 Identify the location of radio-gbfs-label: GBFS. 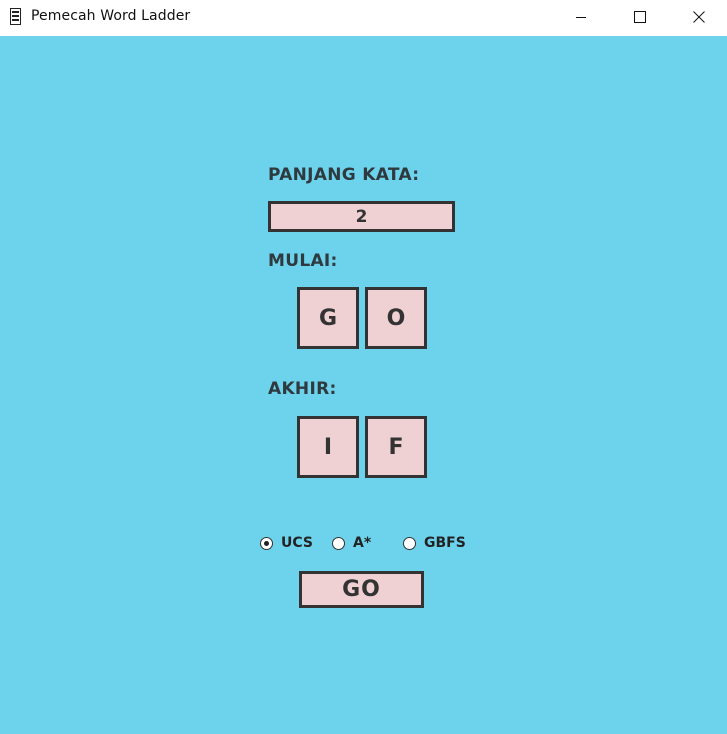
(445, 543).